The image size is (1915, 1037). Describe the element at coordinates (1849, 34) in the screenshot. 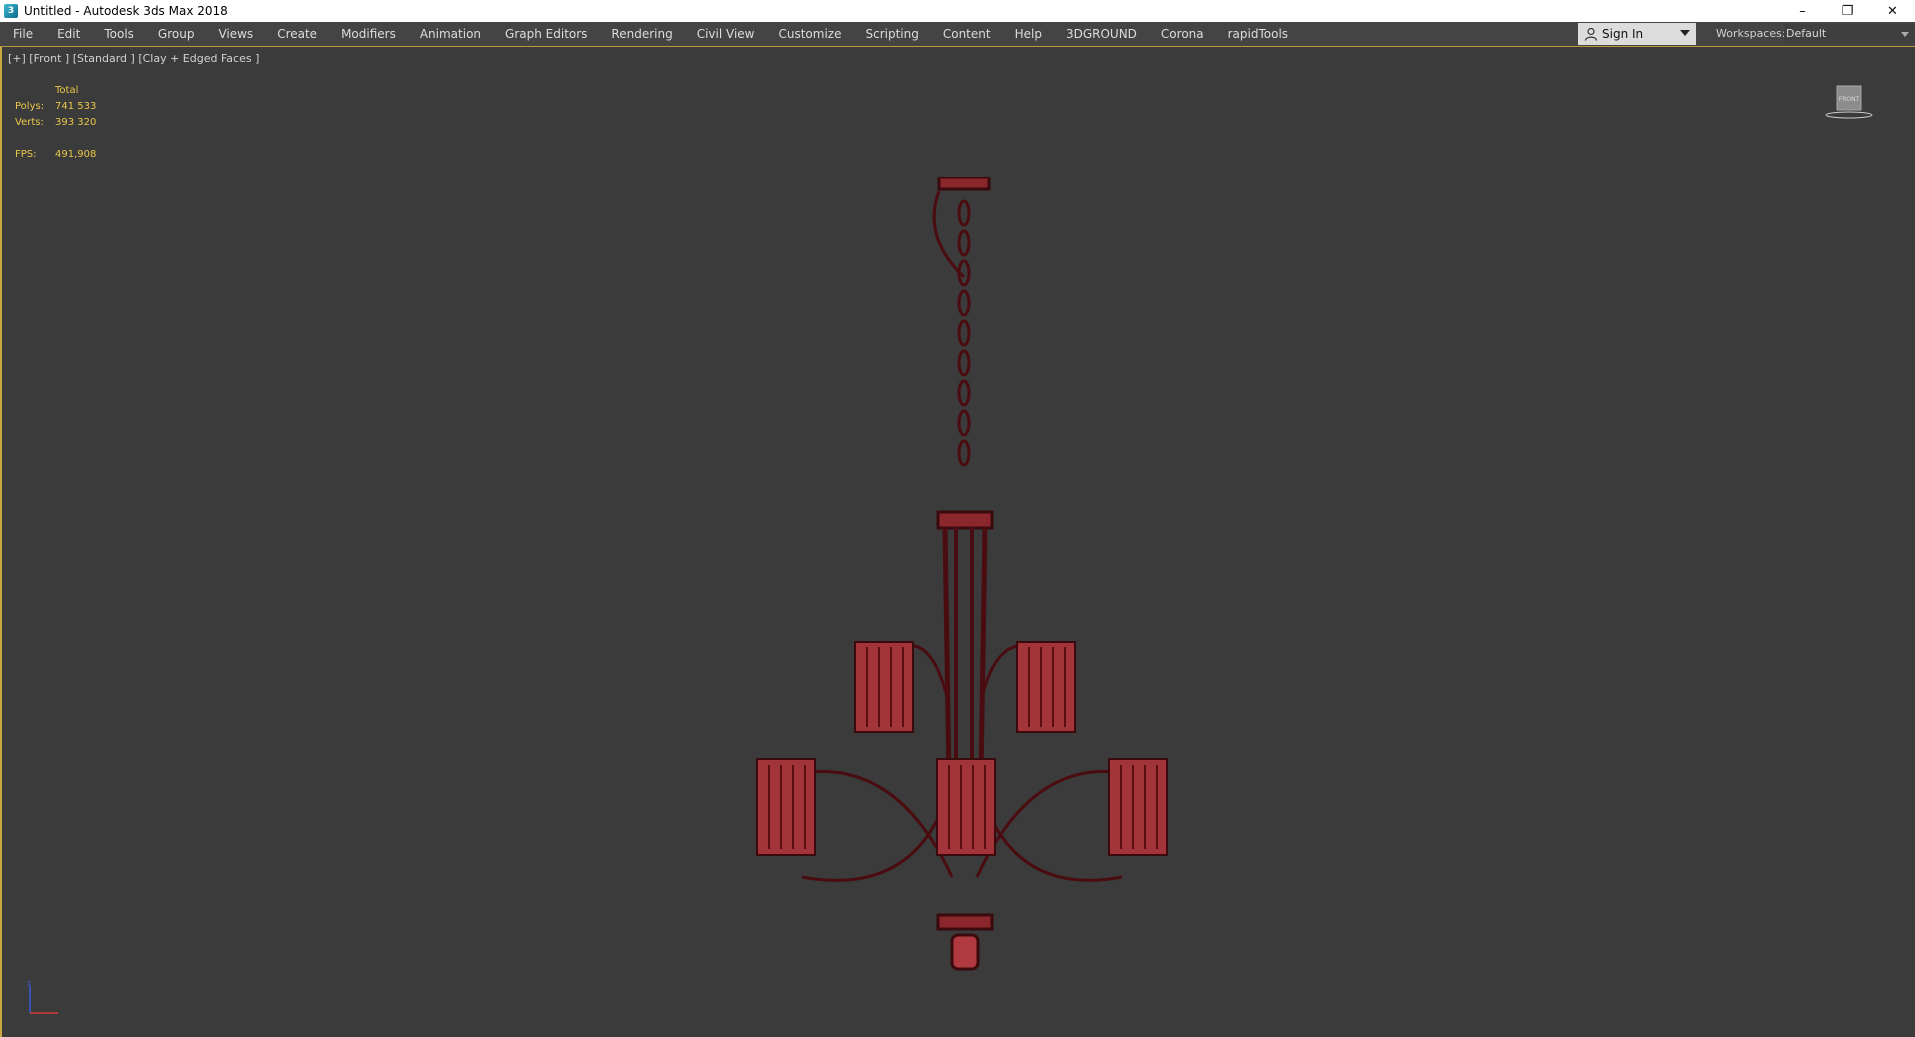

I see `workspaces-select: Default` at that location.